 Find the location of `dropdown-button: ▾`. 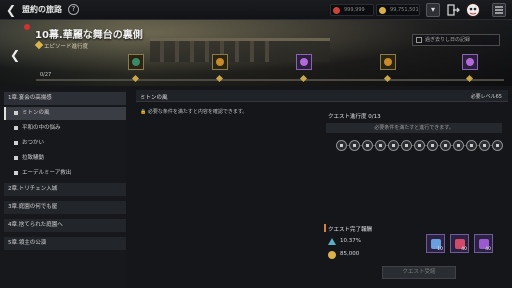

dropdown-button: ▾ is located at coordinates (433, 10).